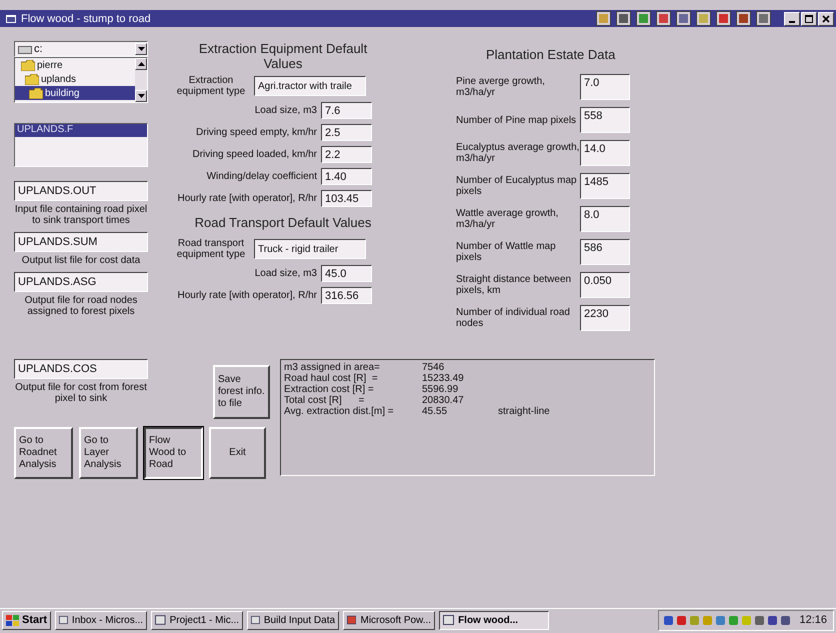 The image size is (836, 633). Describe the element at coordinates (605, 318) in the screenshot. I see `value-field: 2230` at that location.